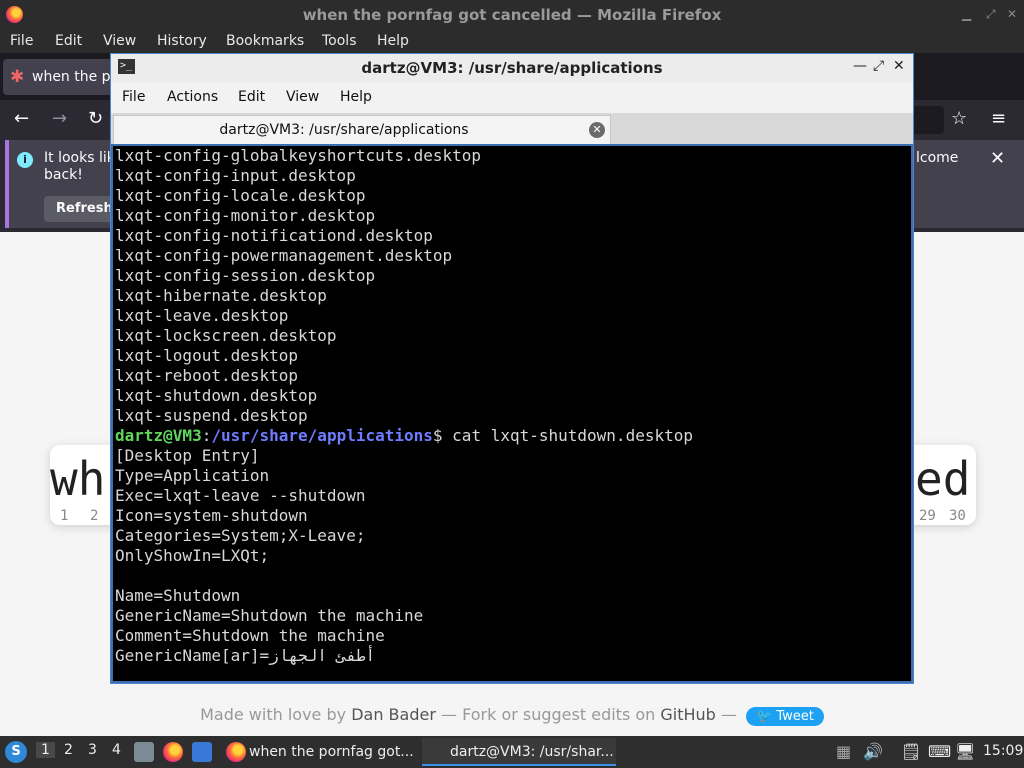  I want to click on show-desktop-icon, so click(202, 752).